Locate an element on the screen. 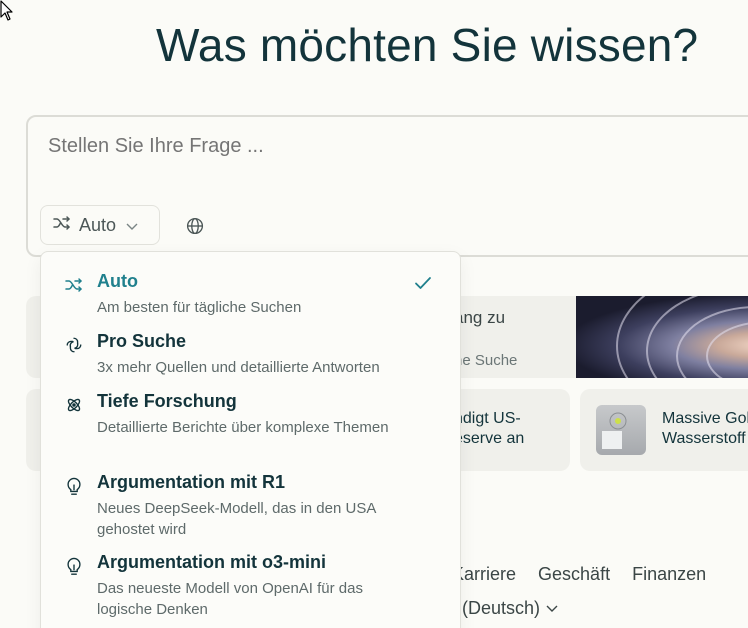 The height and width of the screenshot is (628, 748). topic-tabs: Karriere Geschäft Finanzen is located at coordinates (590, 574).